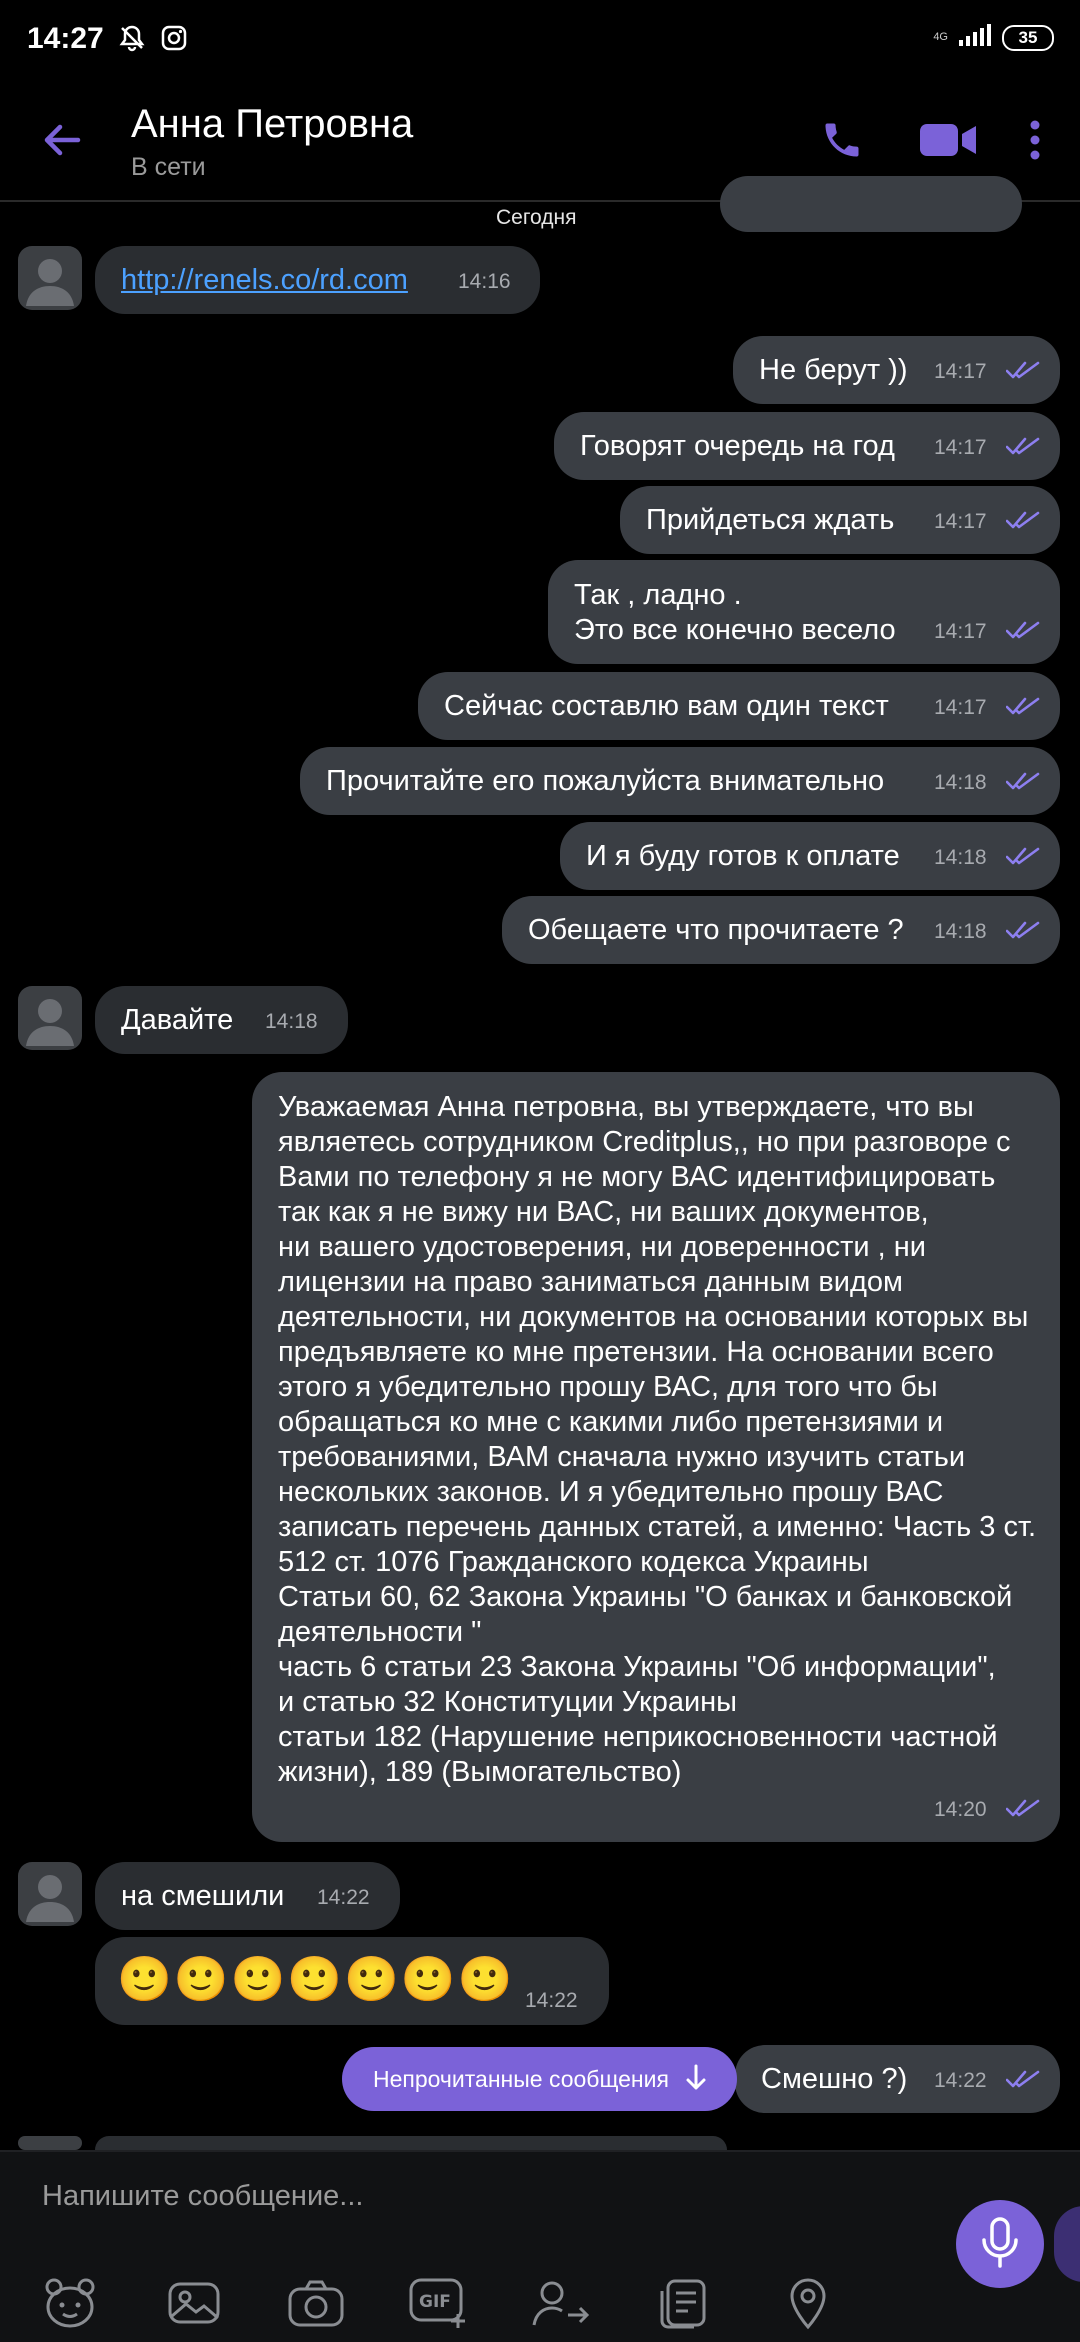 This screenshot has width=1080, height=2342. Describe the element at coordinates (735, 612) in the screenshot. I see `message-text: Так , ладно . Это все конечно весело` at that location.